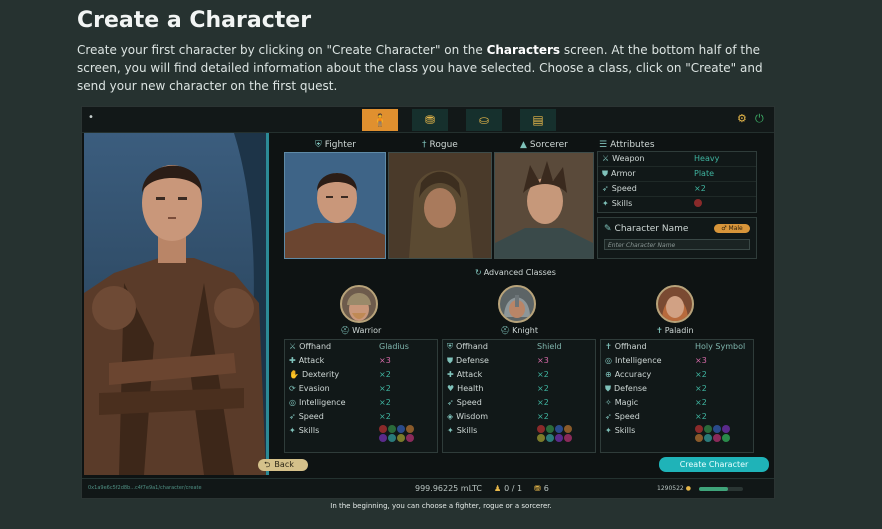  What do you see at coordinates (541, 488) in the screenshot?
I see `items-count: ⛃ 6` at bounding box center [541, 488].